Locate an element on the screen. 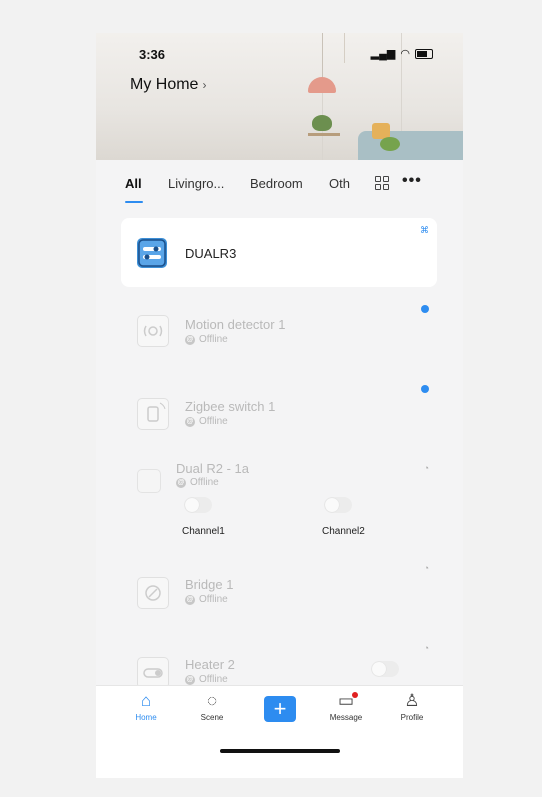 Image resolution: width=542 pixels, height=797 pixels. battery-icon is located at coordinates (424, 53).